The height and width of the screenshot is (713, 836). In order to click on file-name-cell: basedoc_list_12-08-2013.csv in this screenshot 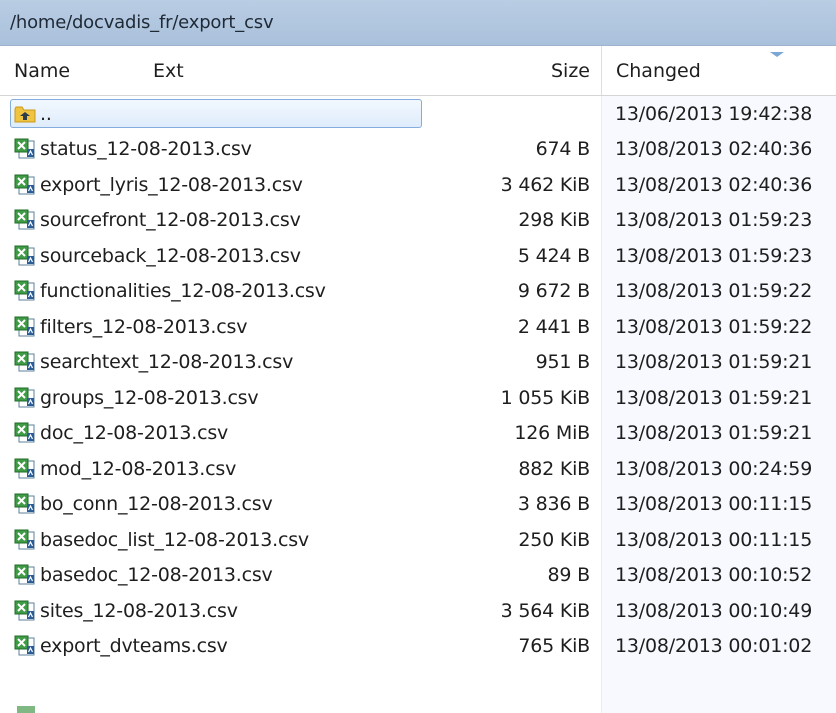, I will do `click(161, 540)`.